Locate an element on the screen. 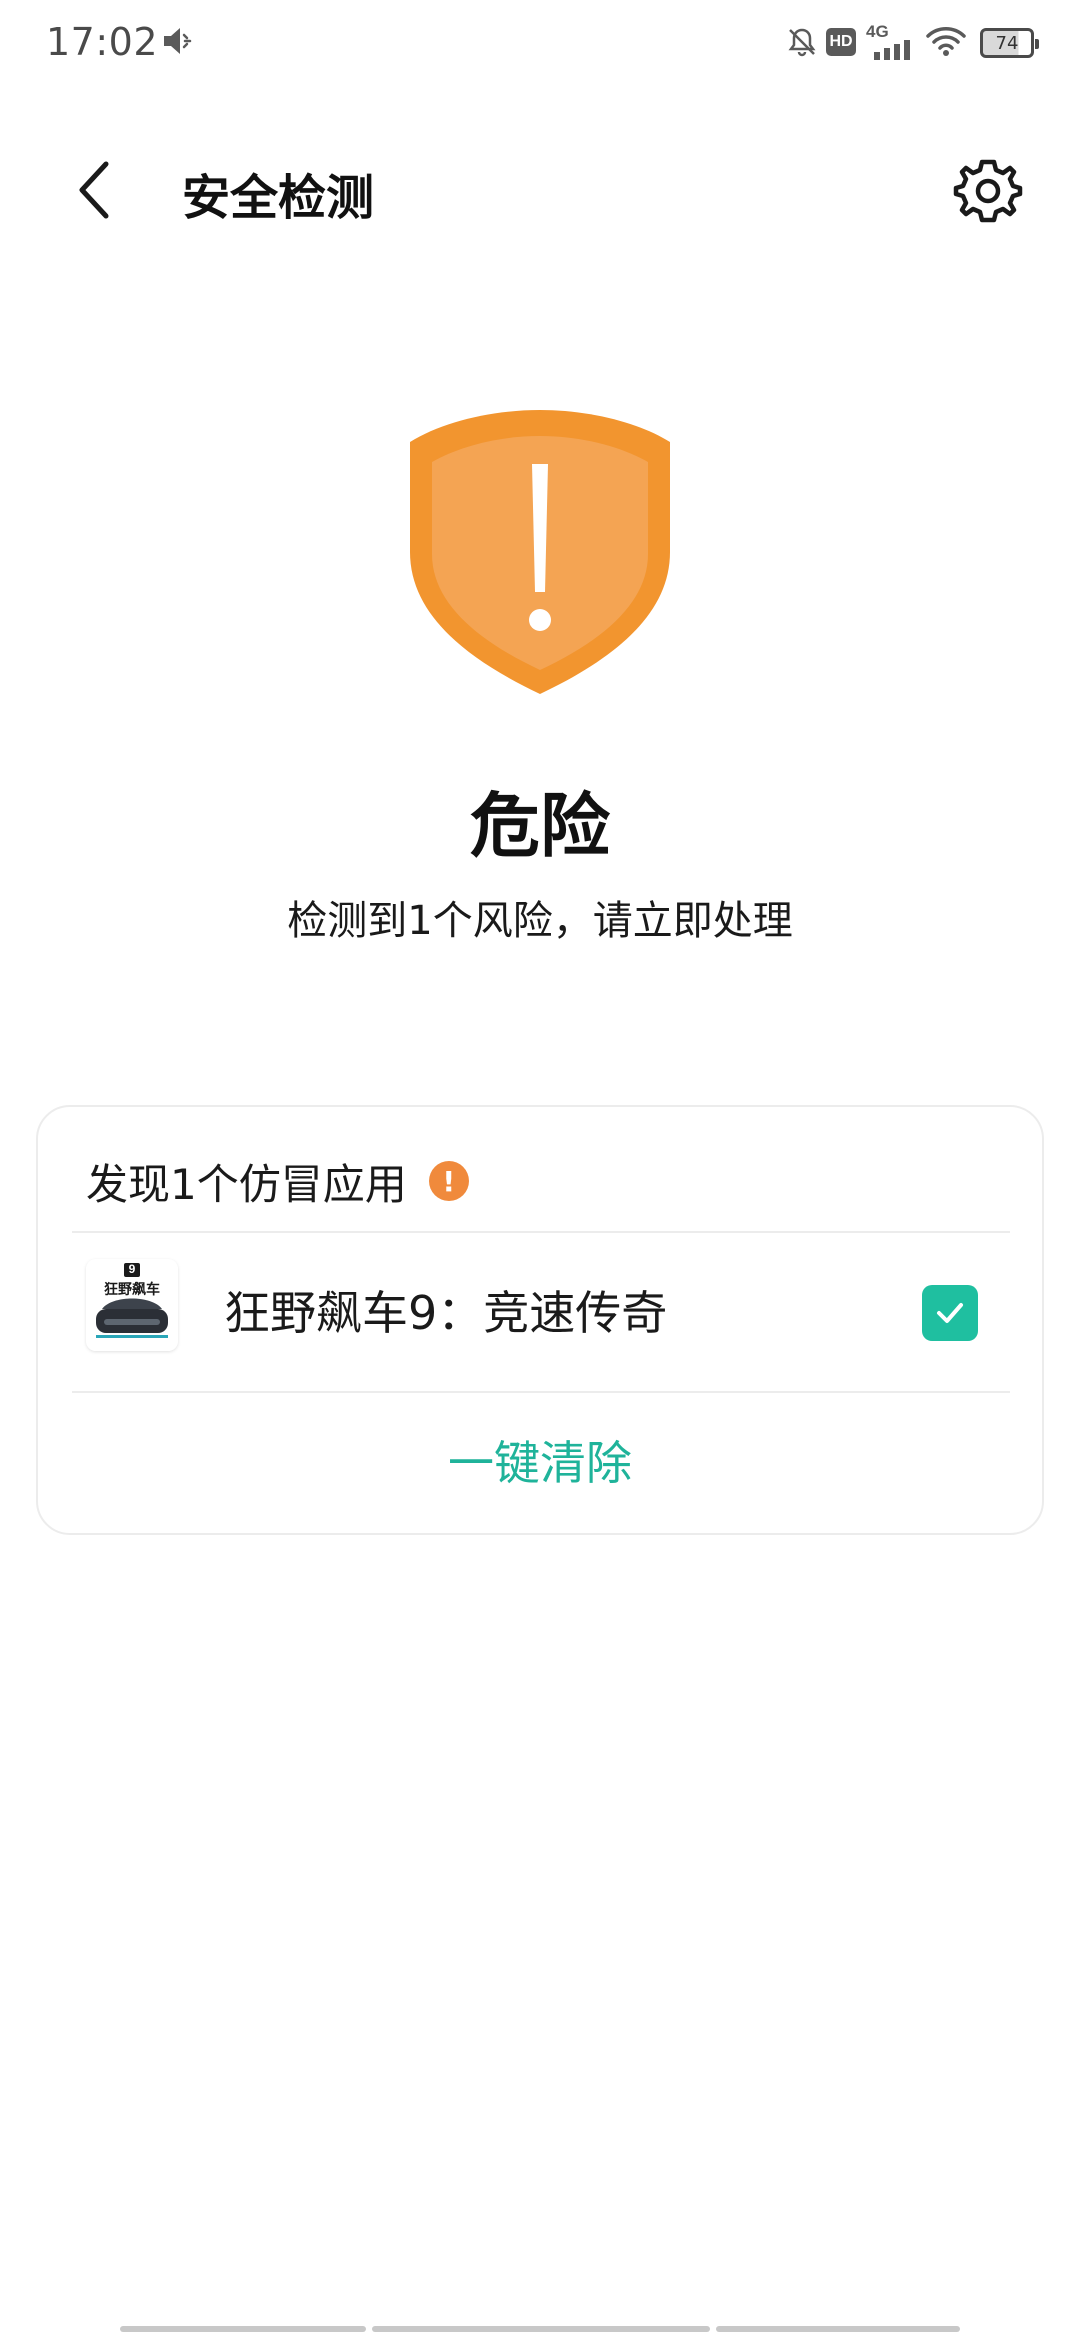 Image resolution: width=1080 pixels, height=2340 pixels. card-title: 发现1个仿冒应用 is located at coordinates (246, 1184).